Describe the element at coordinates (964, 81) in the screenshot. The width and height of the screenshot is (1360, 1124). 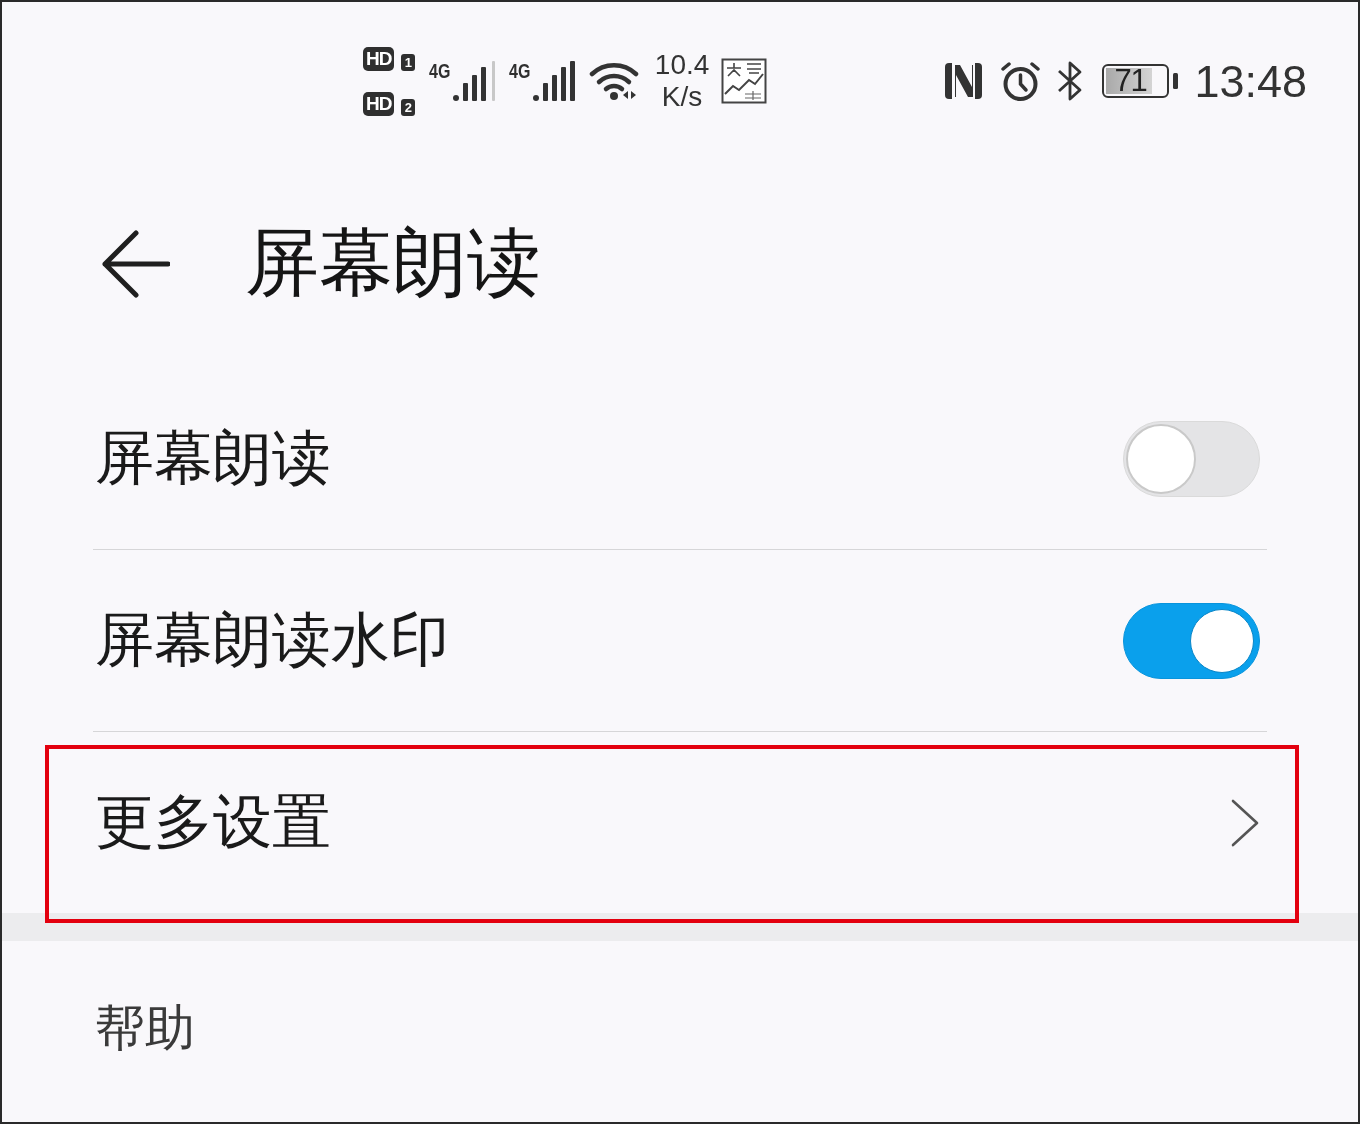
I see `nfc-icon` at that location.